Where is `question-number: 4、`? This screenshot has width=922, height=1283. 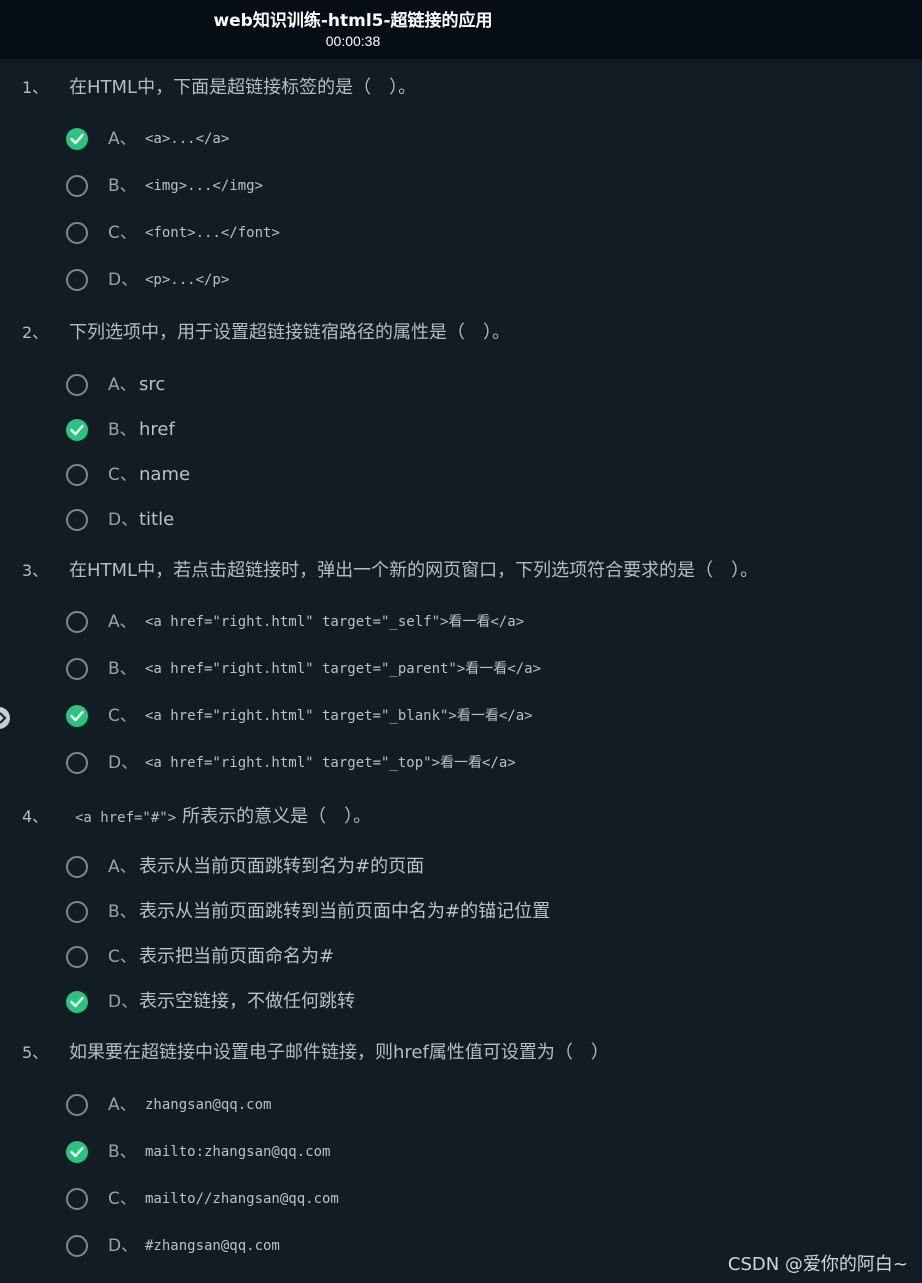
question-number: 4、 is located at coordinates (35, 816).